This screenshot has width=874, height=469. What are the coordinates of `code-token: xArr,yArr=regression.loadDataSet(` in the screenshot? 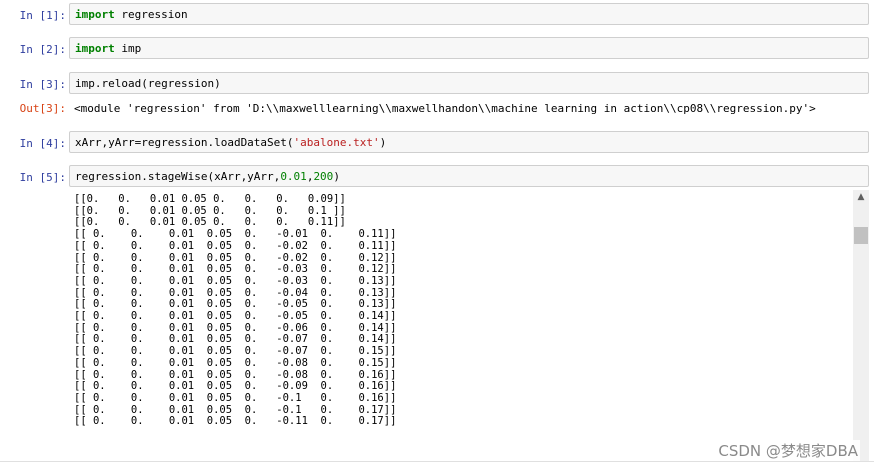 It's located at (184, 142).